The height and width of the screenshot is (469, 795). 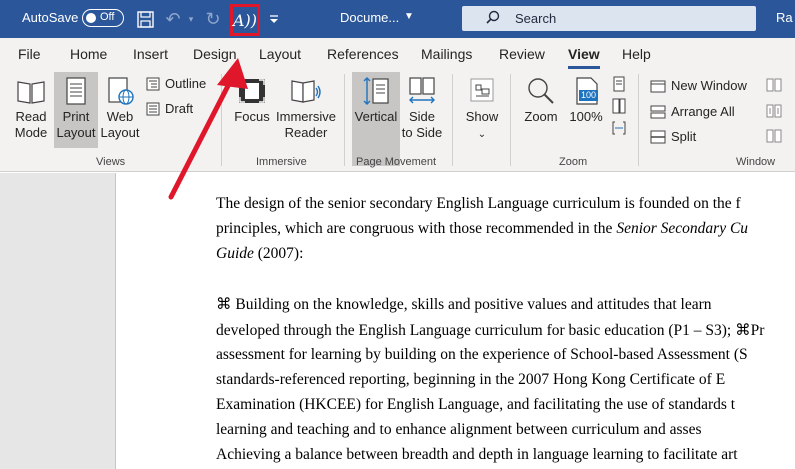 What do you see at coordinates (409, 16) in the screenshot?
I see `document-title-chevron-icon: ▼` at bounding box center [409, 16].